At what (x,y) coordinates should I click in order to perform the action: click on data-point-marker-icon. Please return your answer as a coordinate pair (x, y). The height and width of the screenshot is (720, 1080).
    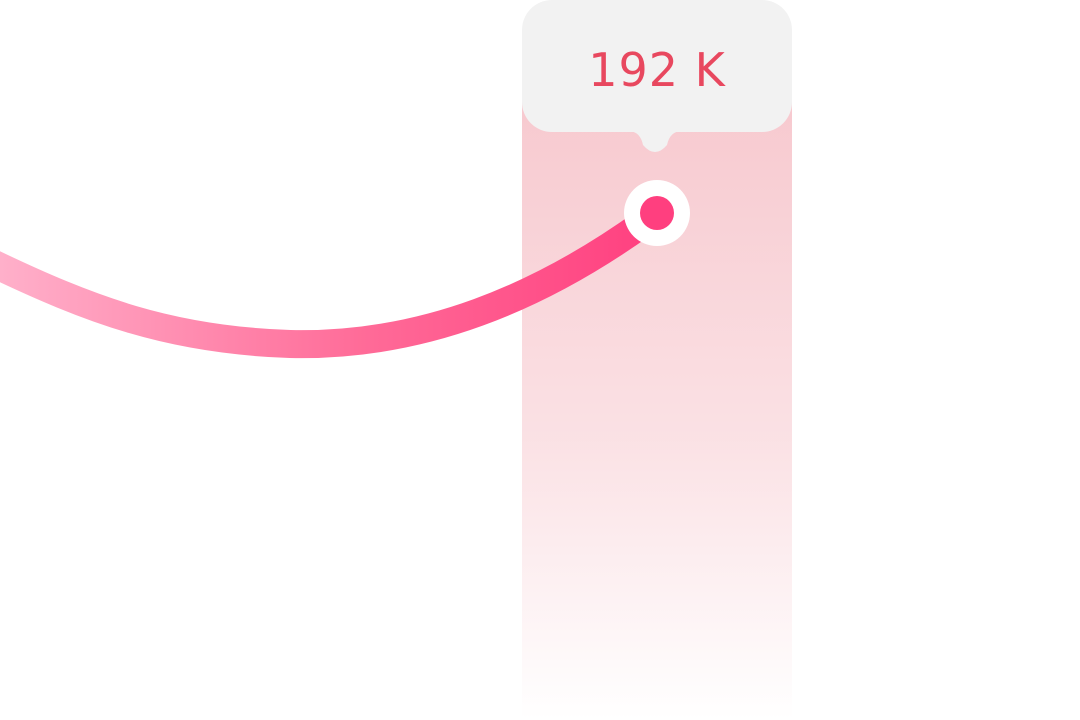
    Looking at the image, I should click on (657, 213).